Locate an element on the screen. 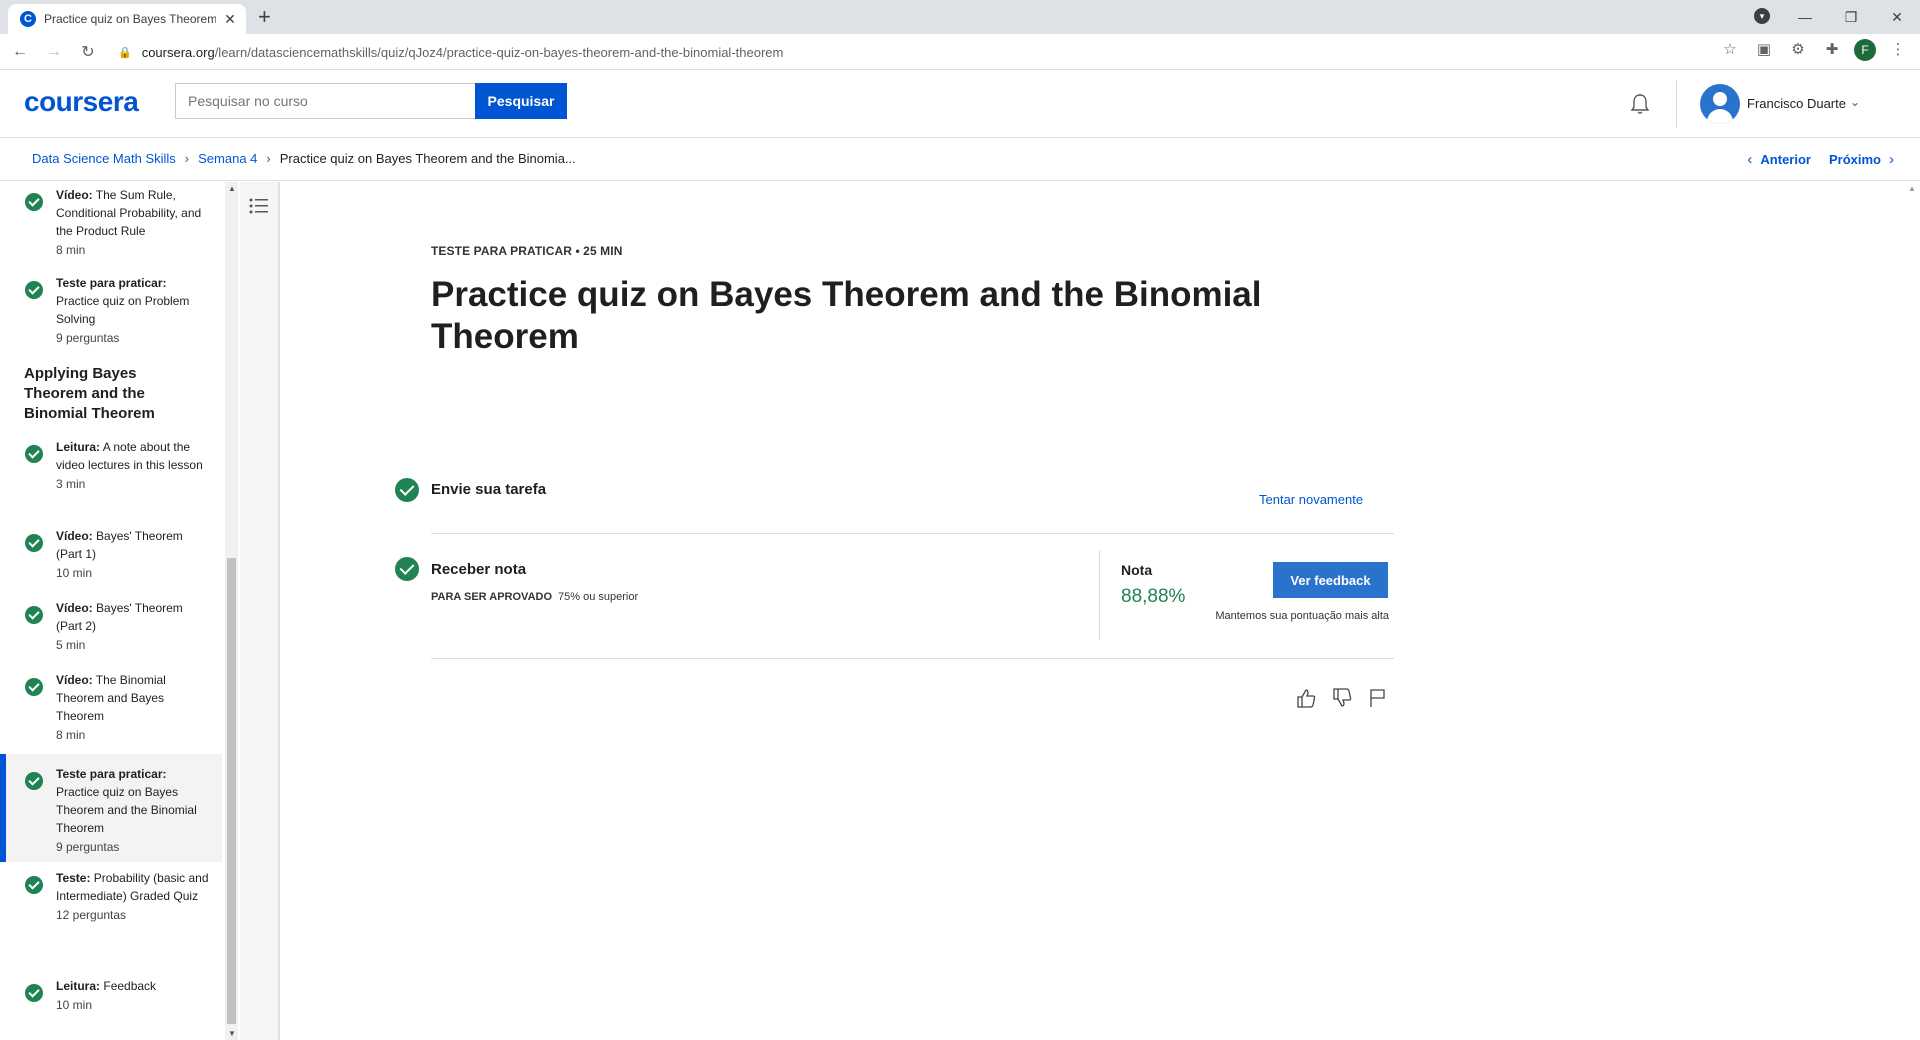 The height and width of the screenshot is (1040, 1920). user-name: Francisco Duarte is located at coordinates (1796, 103).